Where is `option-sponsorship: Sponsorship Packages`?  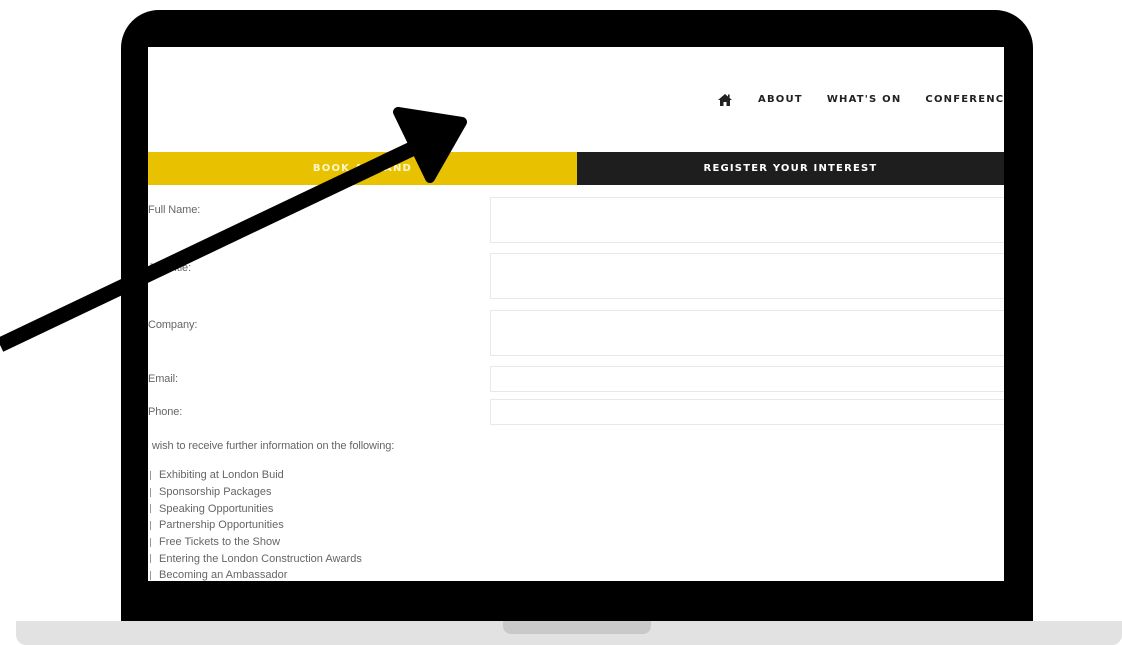 option-sponsorship: Sponsorship Packages is located at coordinates (255, 492).